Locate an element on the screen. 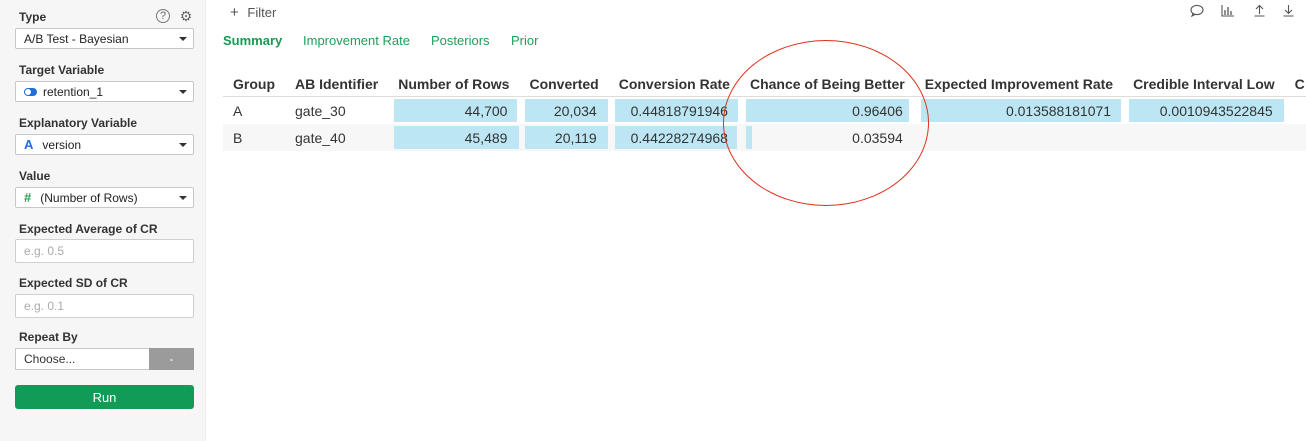  cell-value: 0.0010943522845 is located at coordinates (1216, 110).